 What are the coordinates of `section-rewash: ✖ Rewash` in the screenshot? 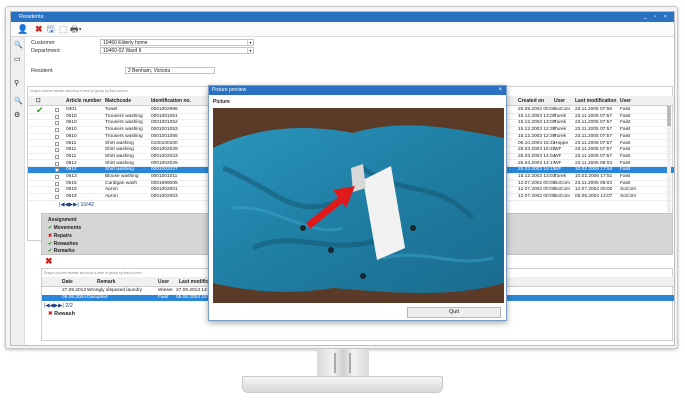 It's located at (61, 314).